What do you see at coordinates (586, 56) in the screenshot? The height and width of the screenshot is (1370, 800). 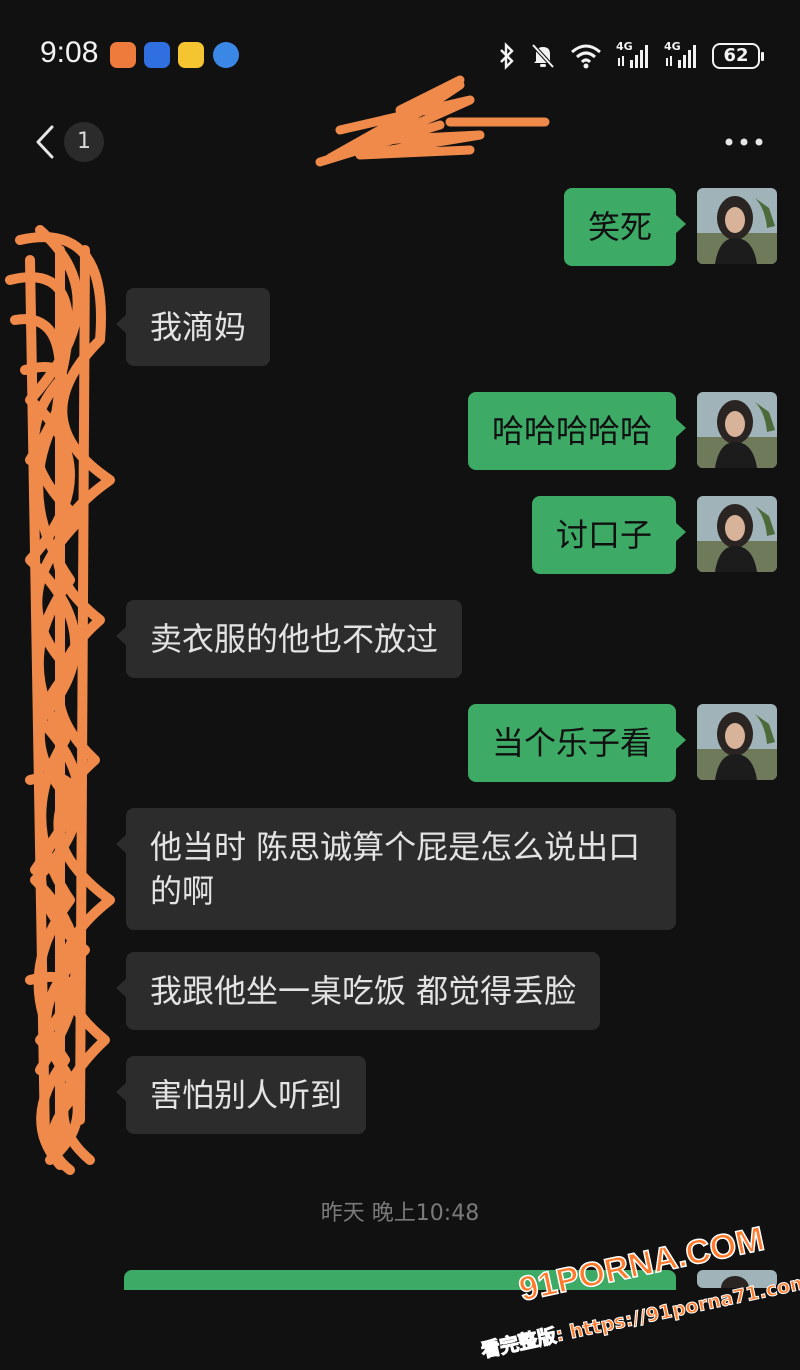 I see `wifi-icon` at bounding box center [586, 56].